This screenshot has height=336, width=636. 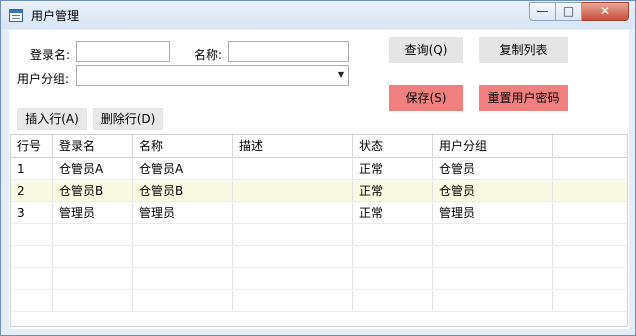 What do you see at coordinates (123, 51) in the screenshot?
I see `login-name-input` at bounding box center [123, 51].